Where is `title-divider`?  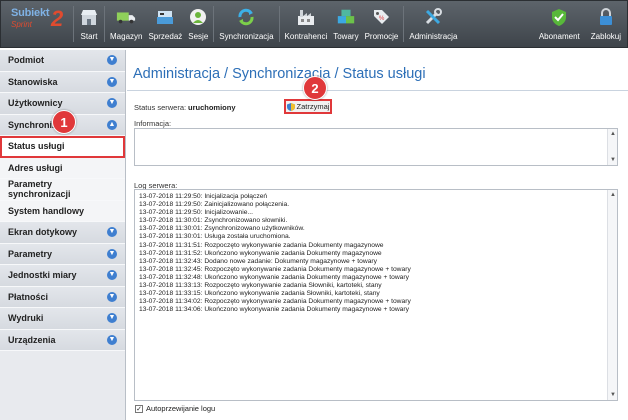 title-divider is located at coordinates (377, 90).